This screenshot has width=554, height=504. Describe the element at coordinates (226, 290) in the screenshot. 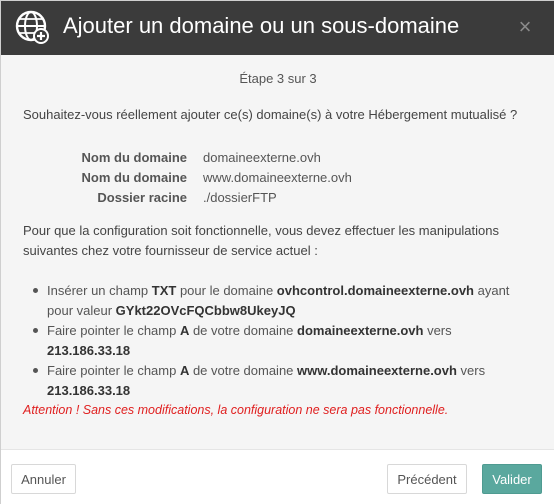

I see `step-text: pour le domaine` at that location.